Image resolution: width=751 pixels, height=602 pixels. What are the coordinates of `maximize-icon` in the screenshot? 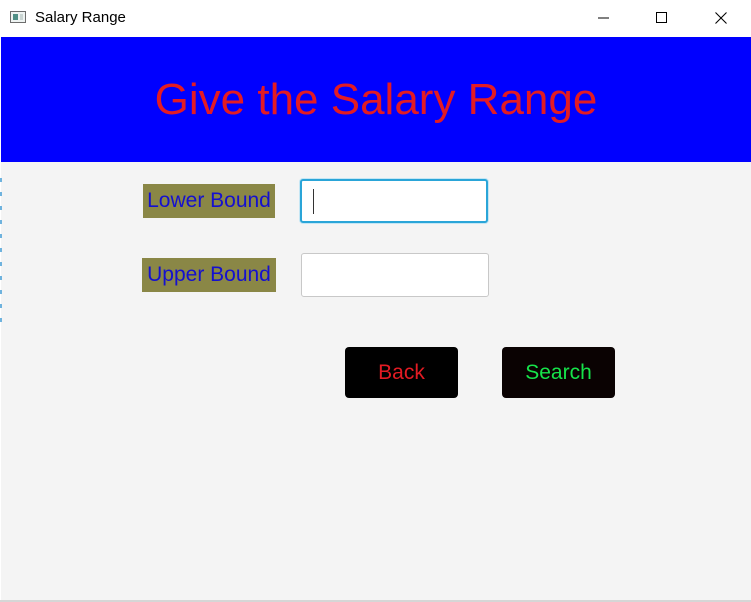 It's located at (661, 17).